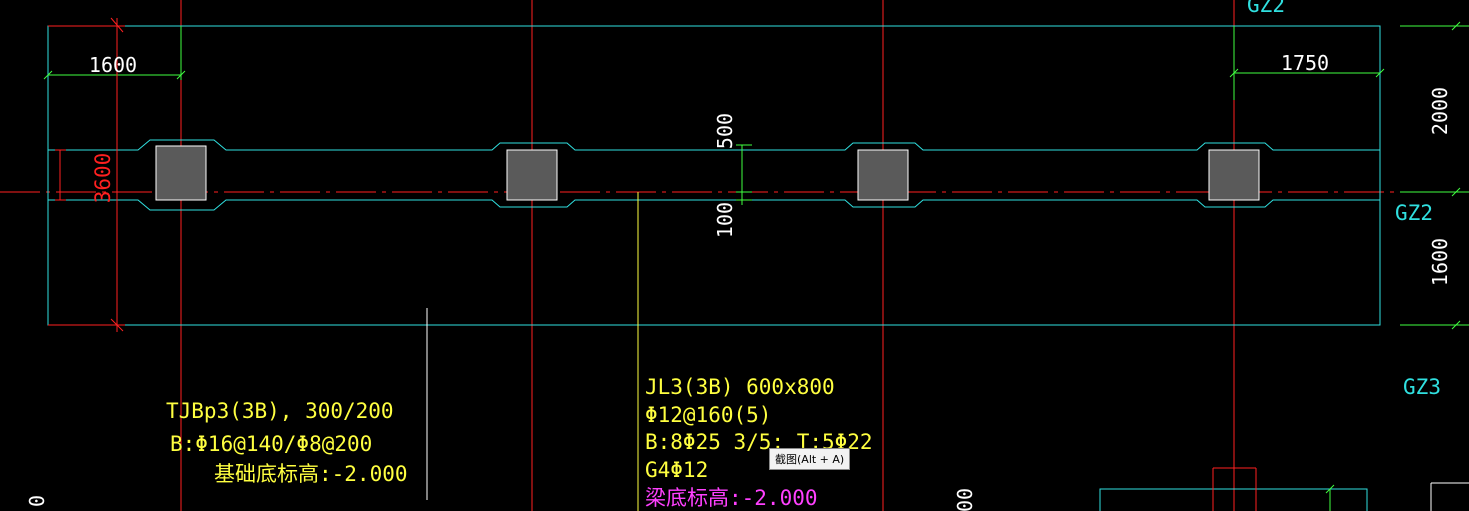 The image size is (1469, 511). Describe the element at coordinates (676, 470) in the screenshot. I see `beam-note-line4: G4Φ12` at that location.